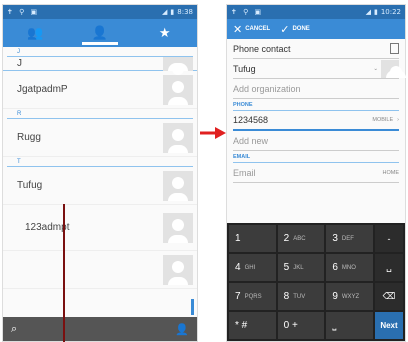 This screenshot has width=408, height=342. What do you see at coordinates (100, 114) in the screenshot?
I see `section-header-r: R` at bounding box center [100, 114].